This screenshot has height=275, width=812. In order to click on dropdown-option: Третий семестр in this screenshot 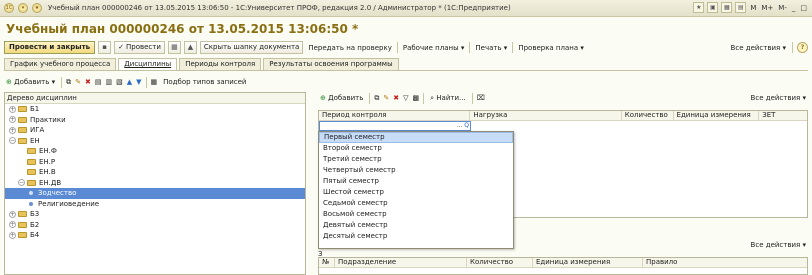, I will do `click(416, 159)`.